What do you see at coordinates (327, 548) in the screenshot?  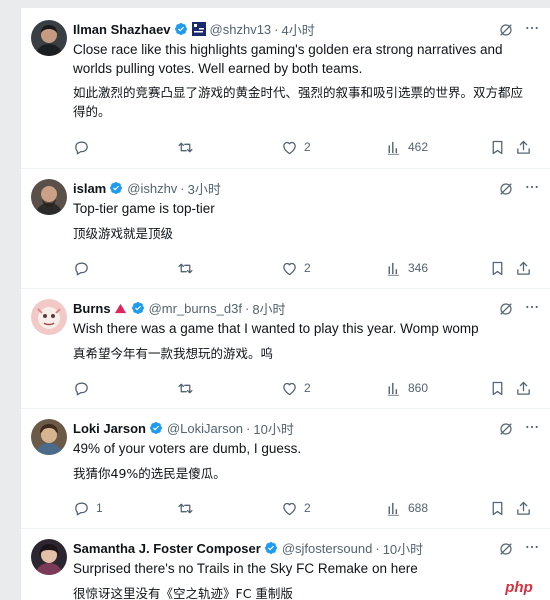 I see `handle: @sjfostersound` at bounding box center [327, 548].